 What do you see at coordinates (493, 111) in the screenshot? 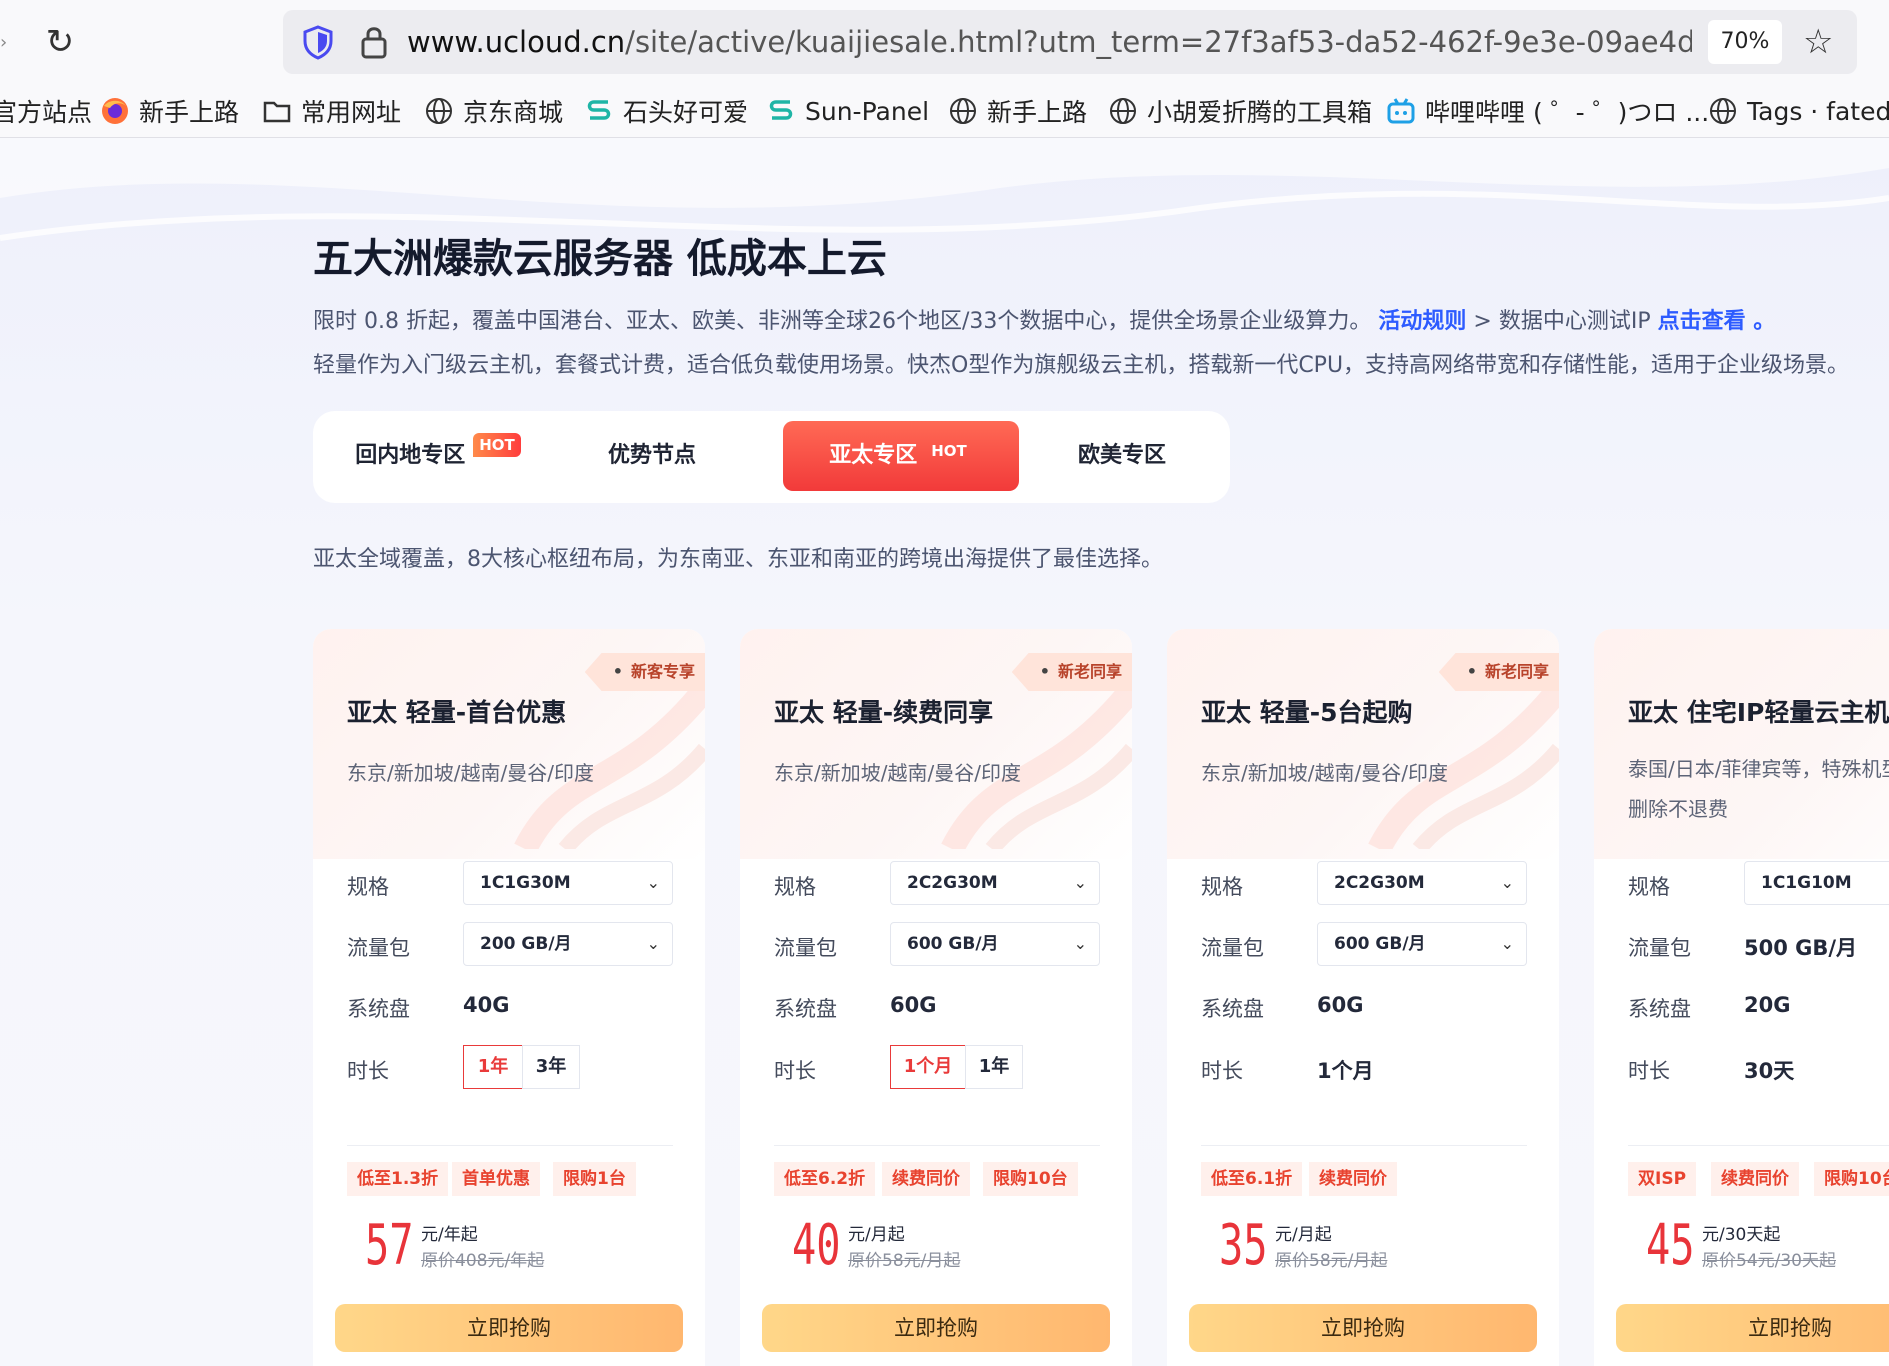
I see `bookmark-item: 京东商城` at bounding box center [493, 111].